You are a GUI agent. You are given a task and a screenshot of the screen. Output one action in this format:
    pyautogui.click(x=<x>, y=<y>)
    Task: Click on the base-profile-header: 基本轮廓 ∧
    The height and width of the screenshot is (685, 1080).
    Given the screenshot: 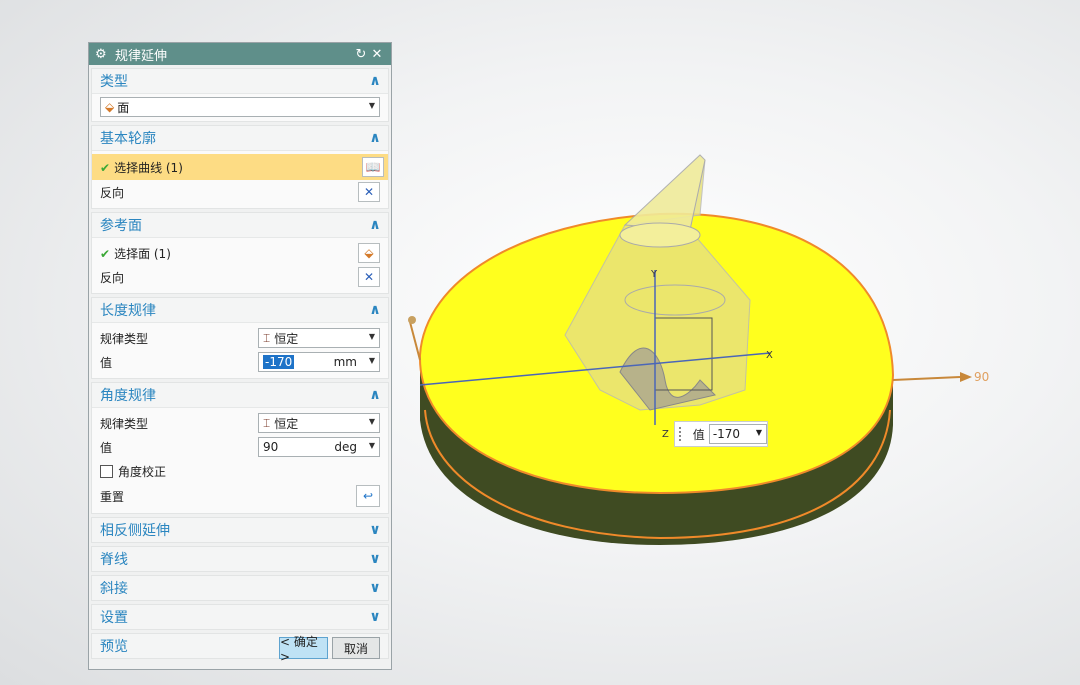 What is the action you would take?
    pyautogui.click(x=240, y=138)
    